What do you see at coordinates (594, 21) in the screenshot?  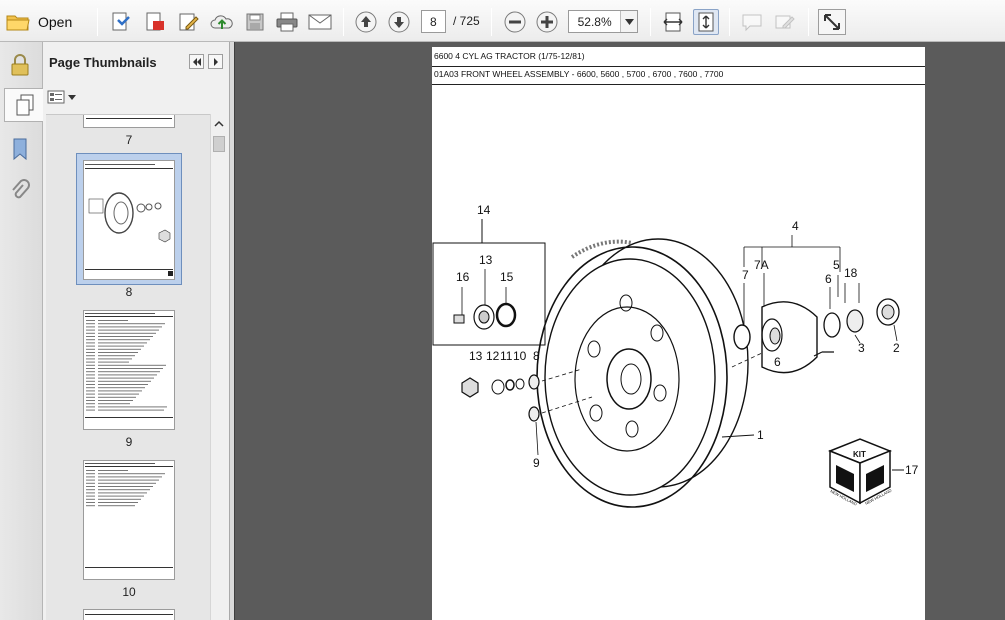 I see `zoom-level-value: 52.8%` at bounding box center [594, 21].